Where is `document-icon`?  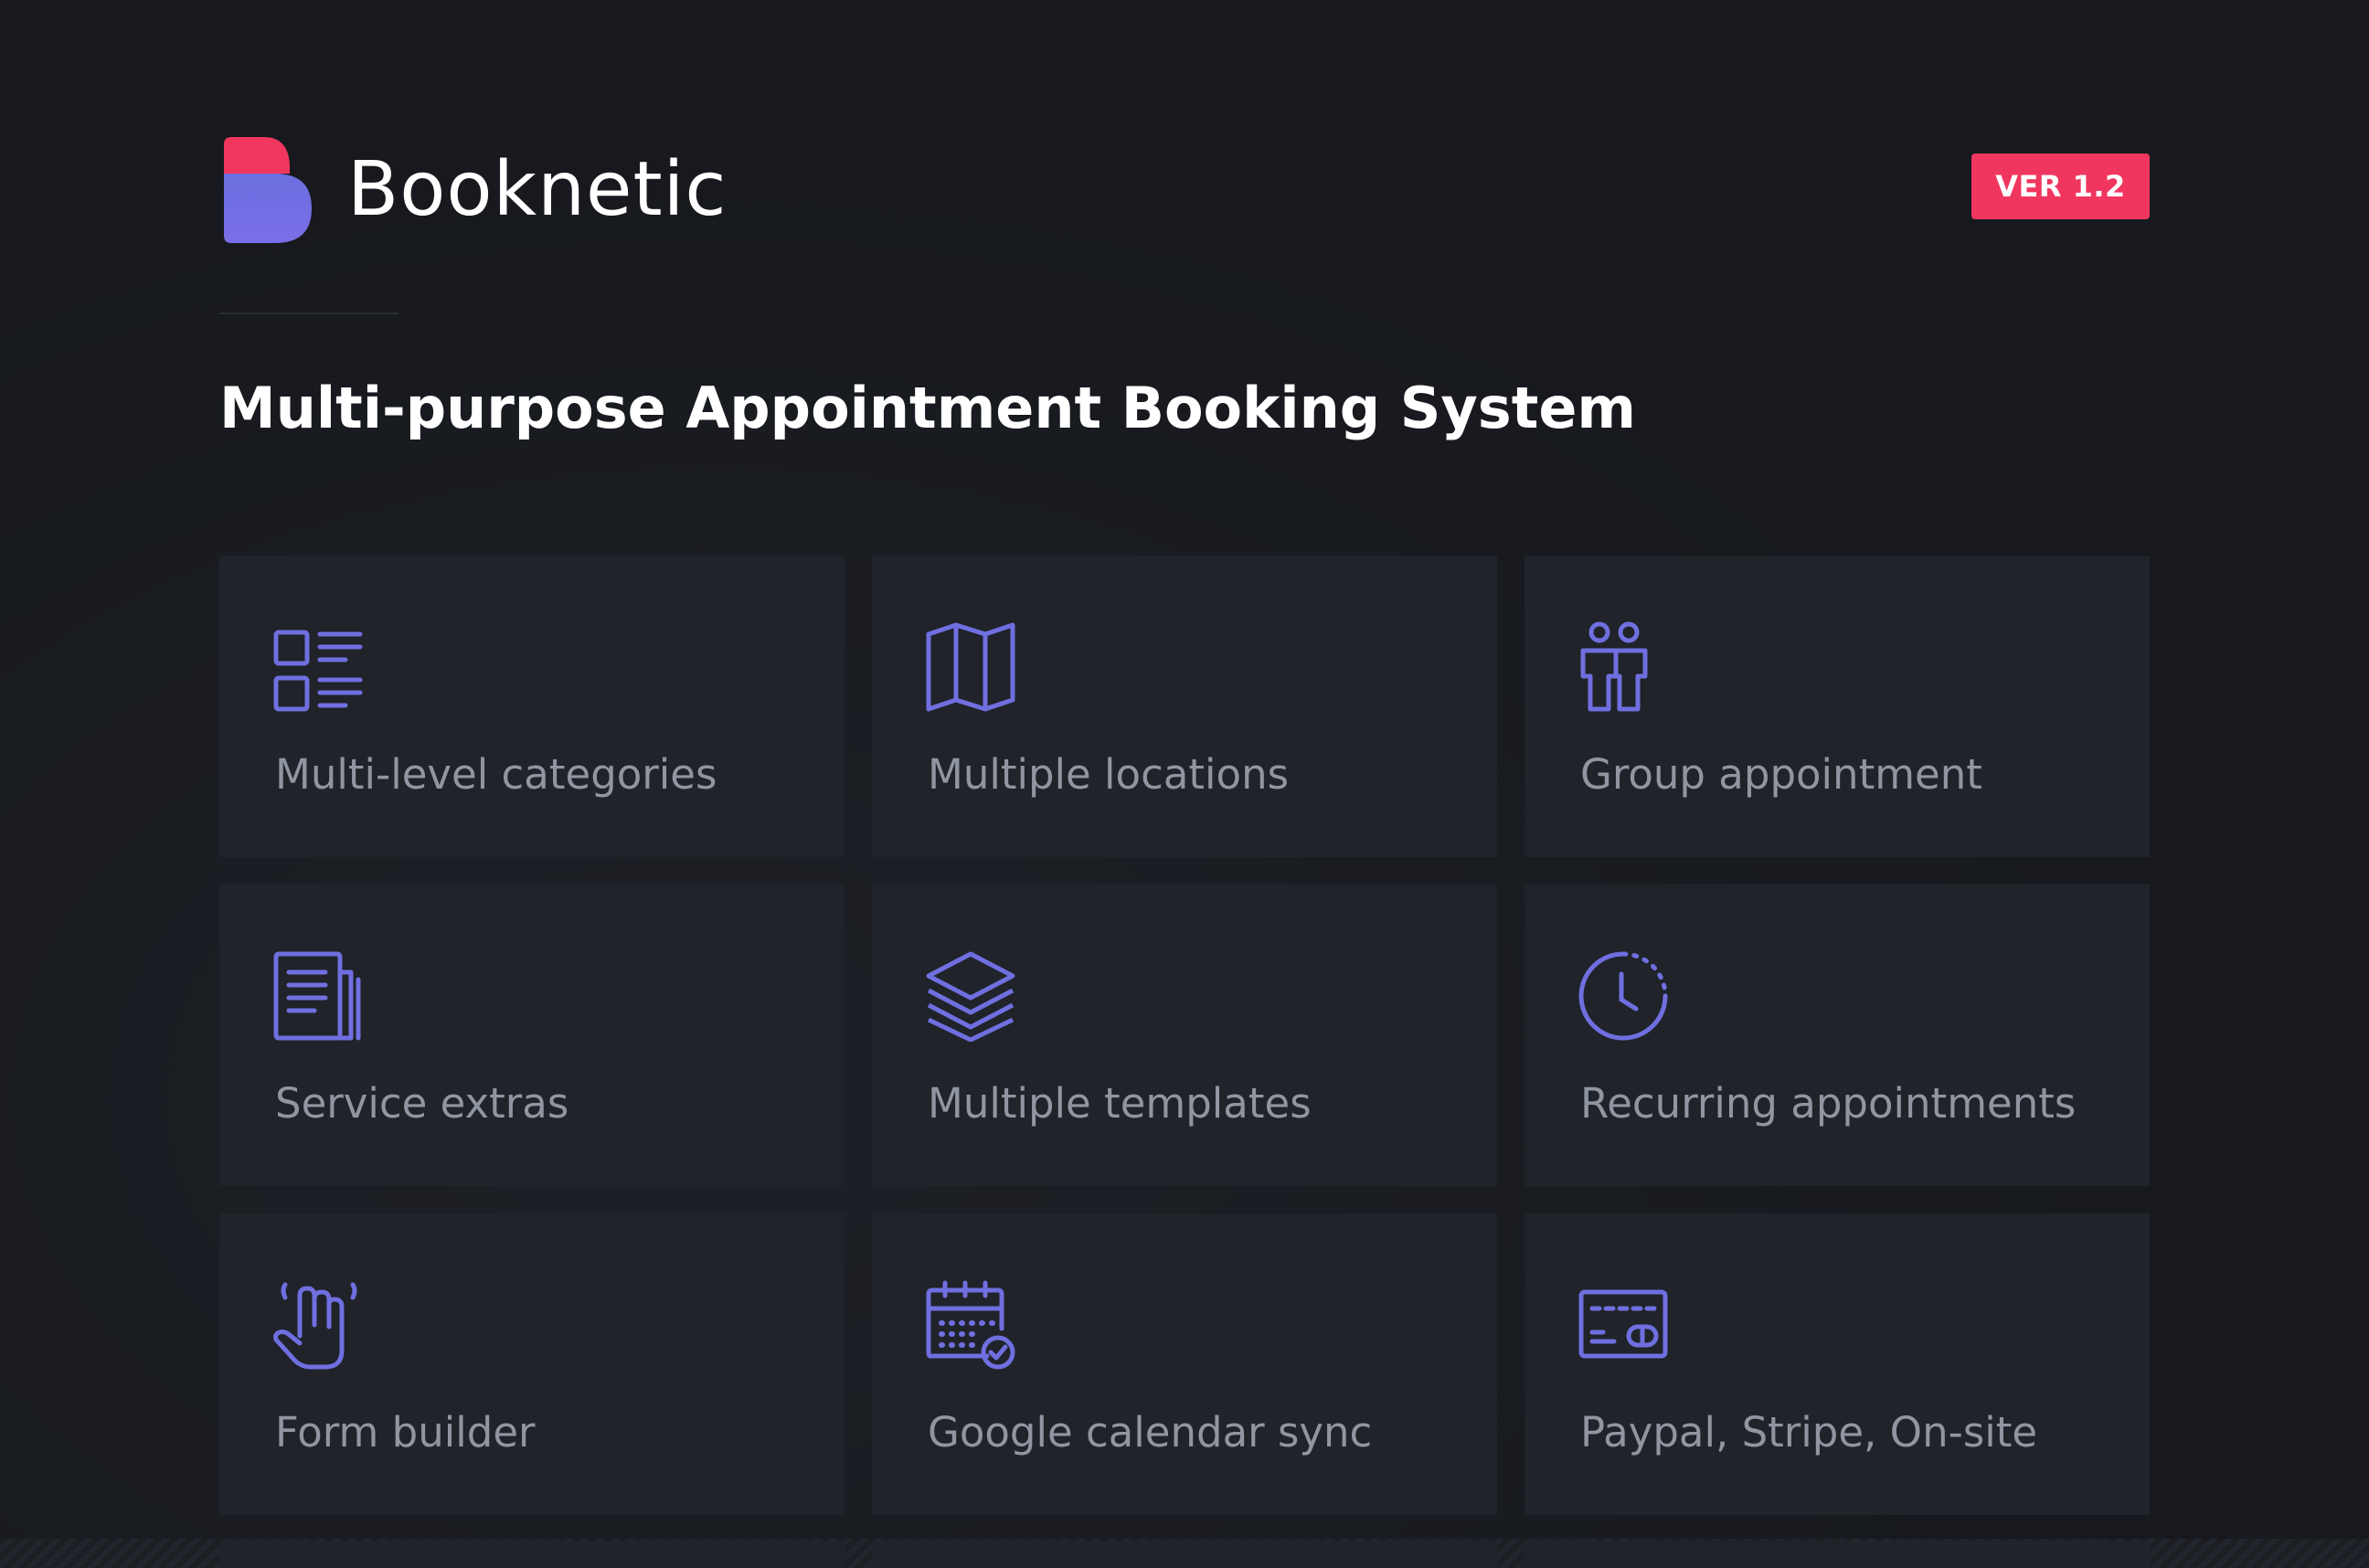 document-icon is located at coordinates (318, 996).